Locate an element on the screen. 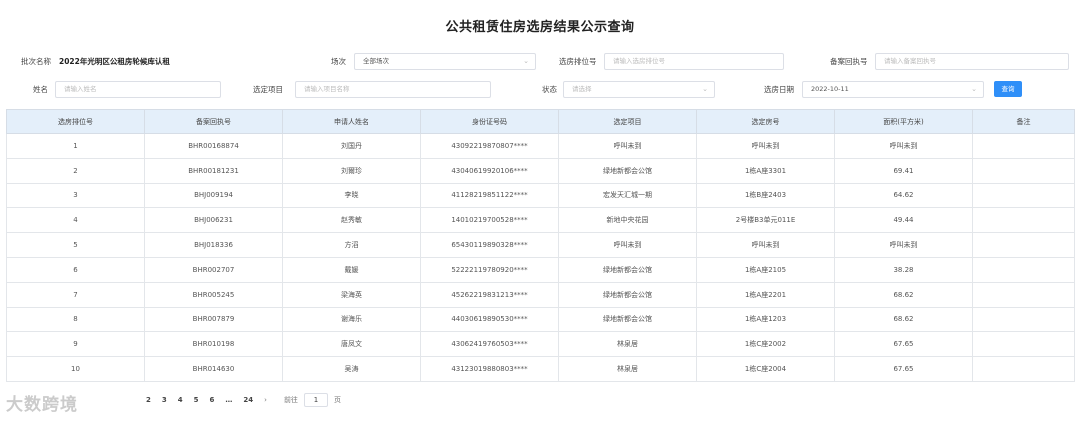 The width and height of the screenshot is (1080, 424). goto-page-input: 1 is located at coordinates (315, 400).